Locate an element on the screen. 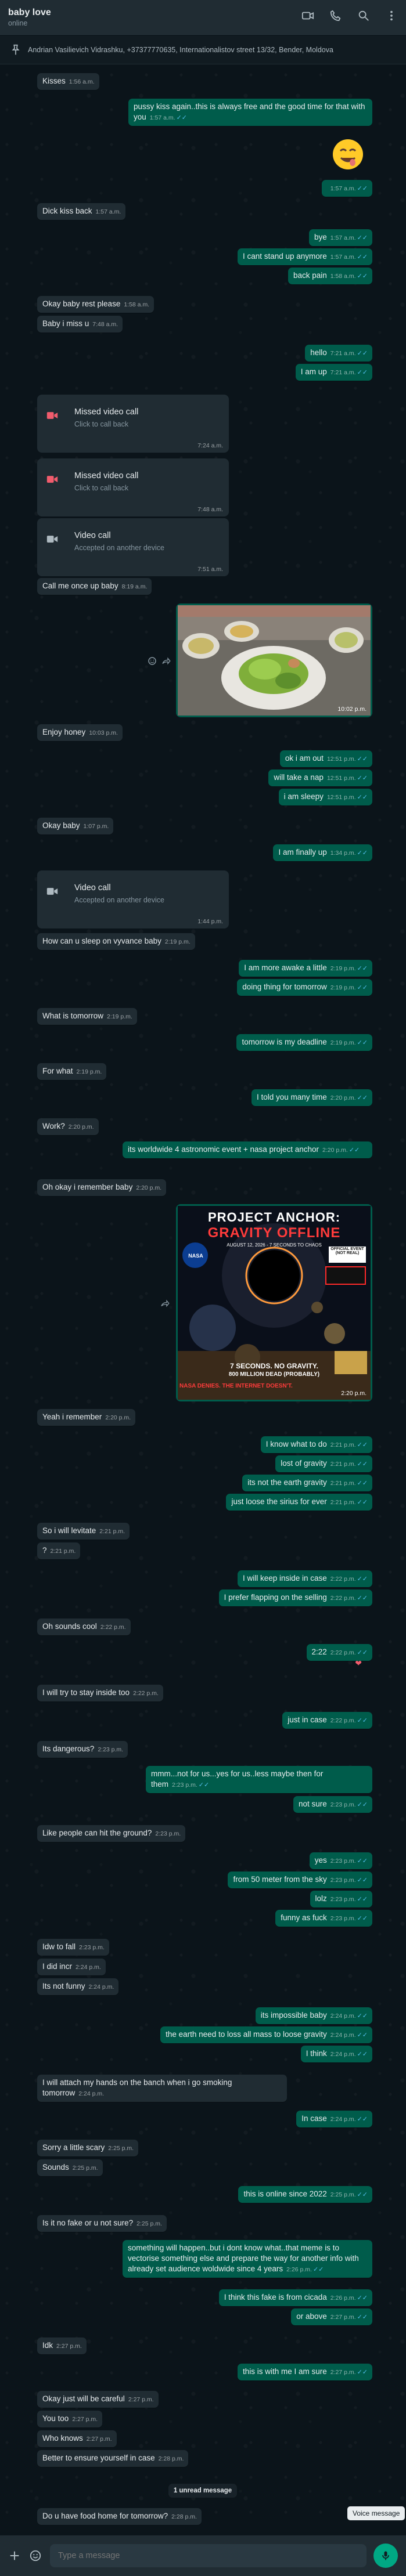 The height and width of the screenshot is (2576, 406). photo-message: 10:02 p.m. is located at coordinates (274, 660).